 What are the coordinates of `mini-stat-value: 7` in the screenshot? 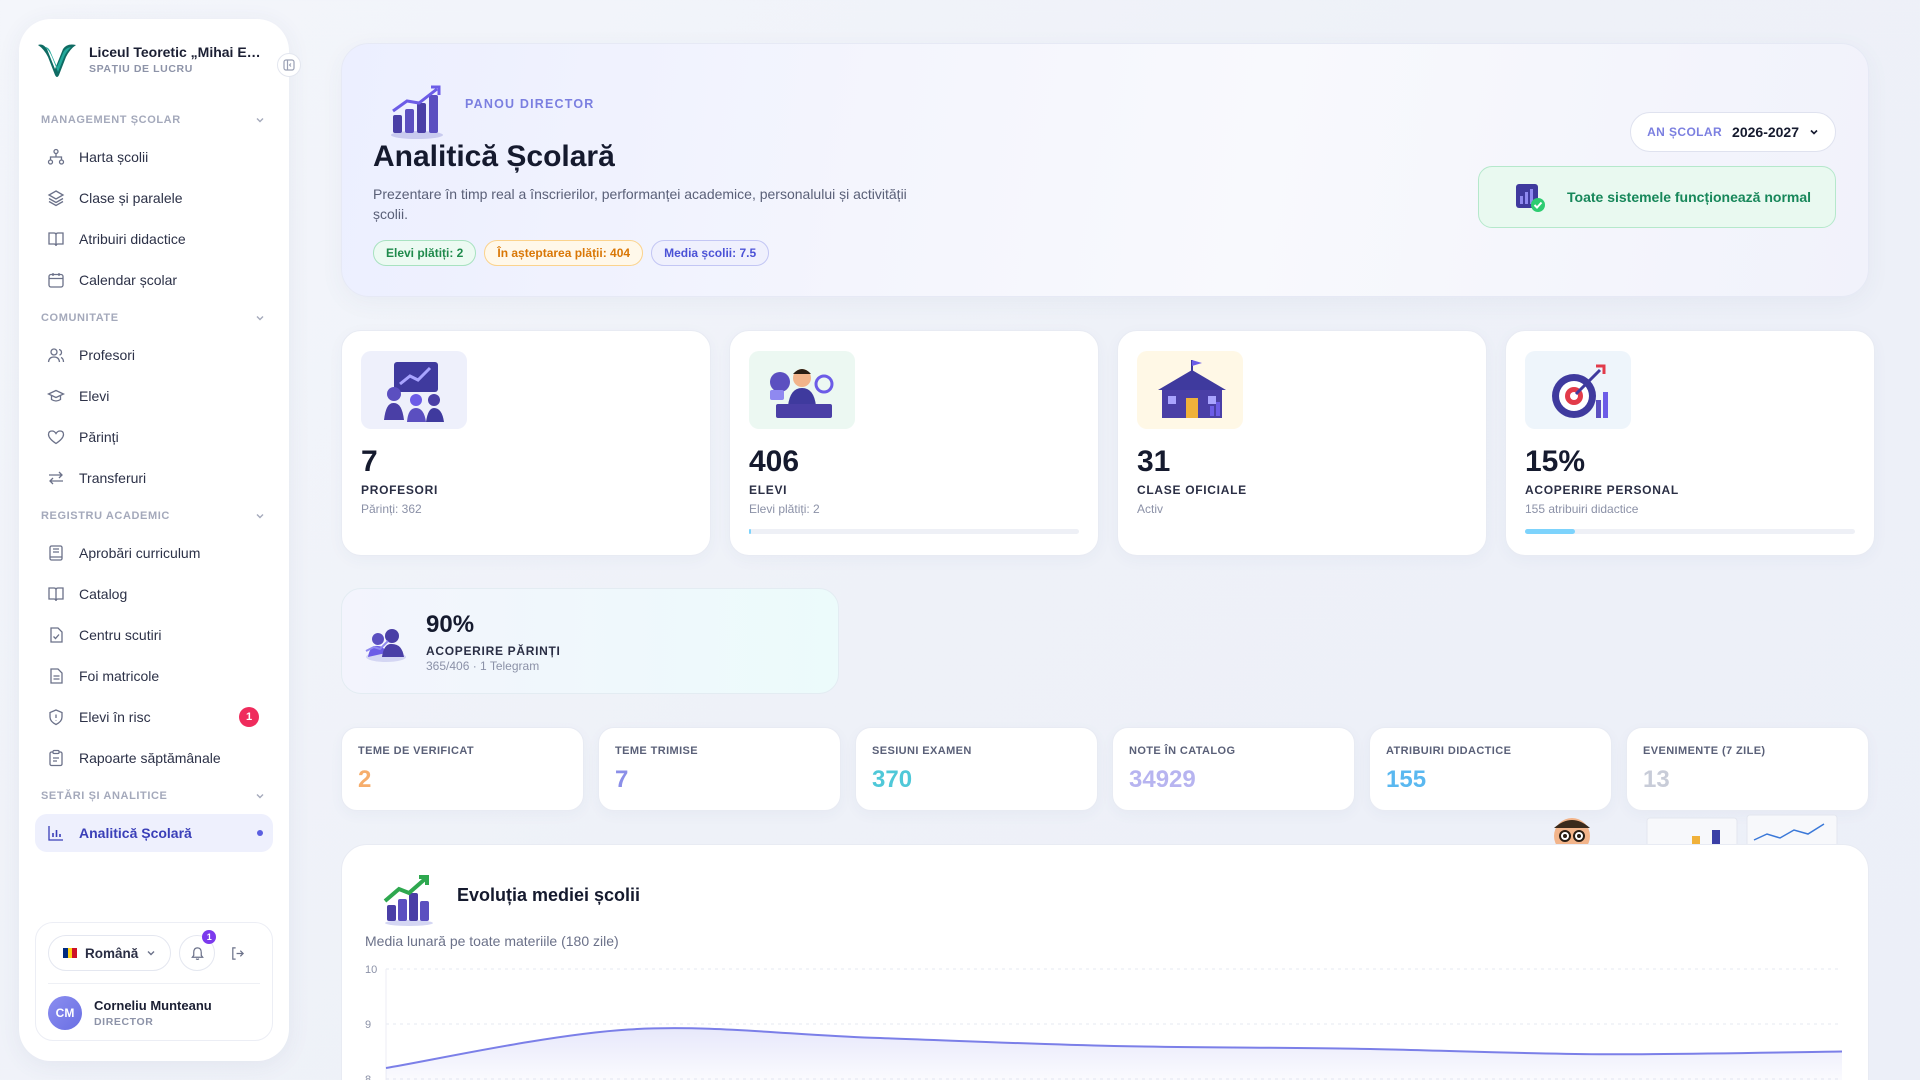 It's located at (622, 779).